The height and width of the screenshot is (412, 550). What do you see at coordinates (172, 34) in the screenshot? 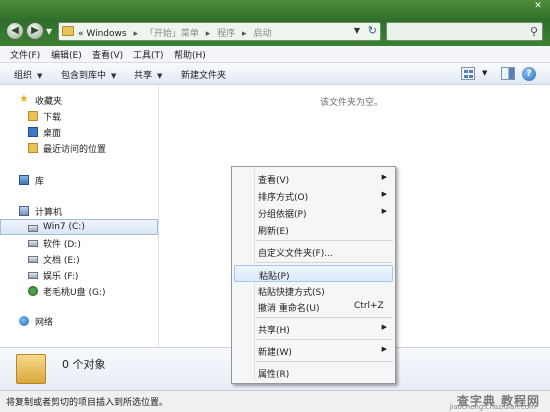
I see `breadcrumb-item: 「开始」菜单` at bounding box center [172, 34].